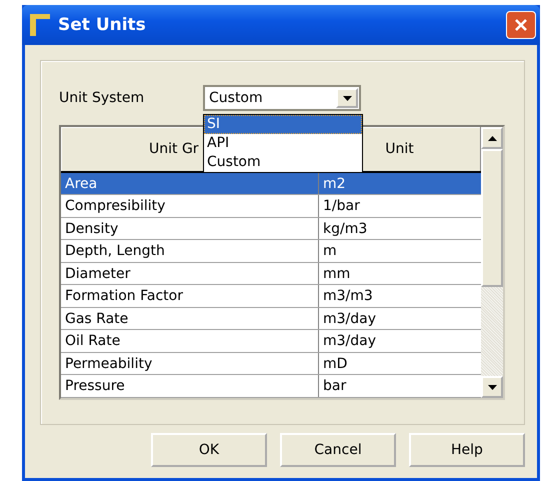 The height and width of the screenshot is (481, 548). What do you see at coordinates (190, 206) in the screenshot?
I see `table-cell: Compresibility` at bounding box center [190, 206].